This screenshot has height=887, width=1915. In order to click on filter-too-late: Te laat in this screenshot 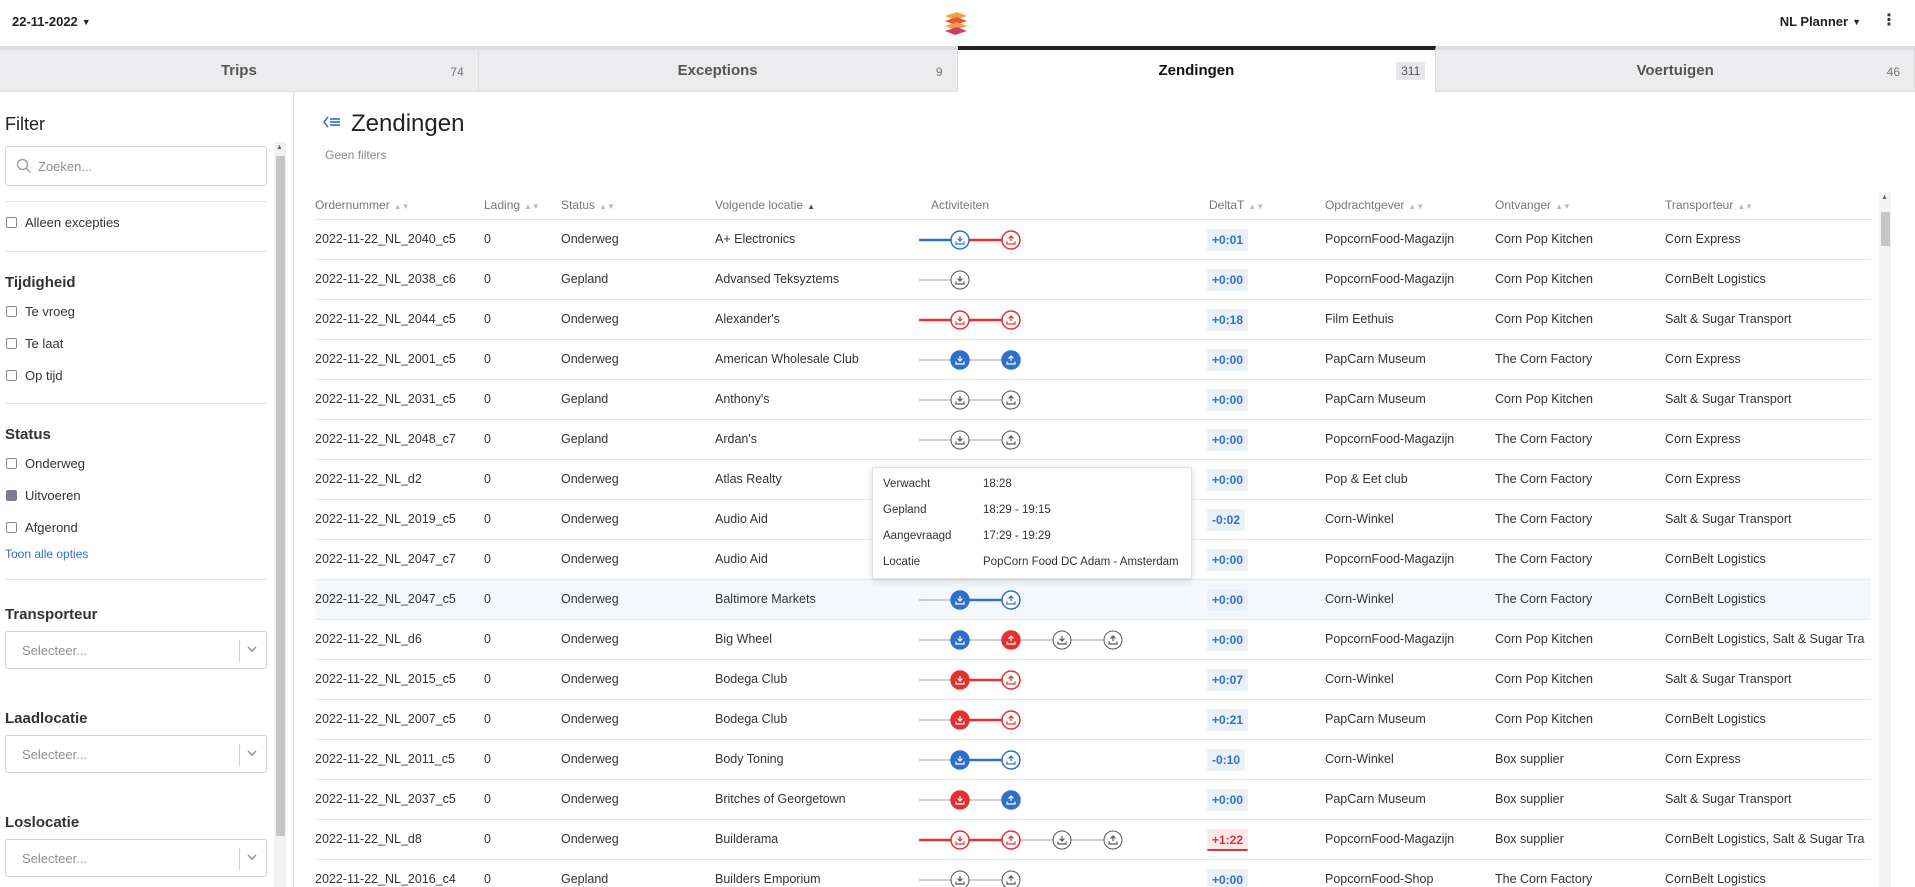, I will do `click(34, 343)`.